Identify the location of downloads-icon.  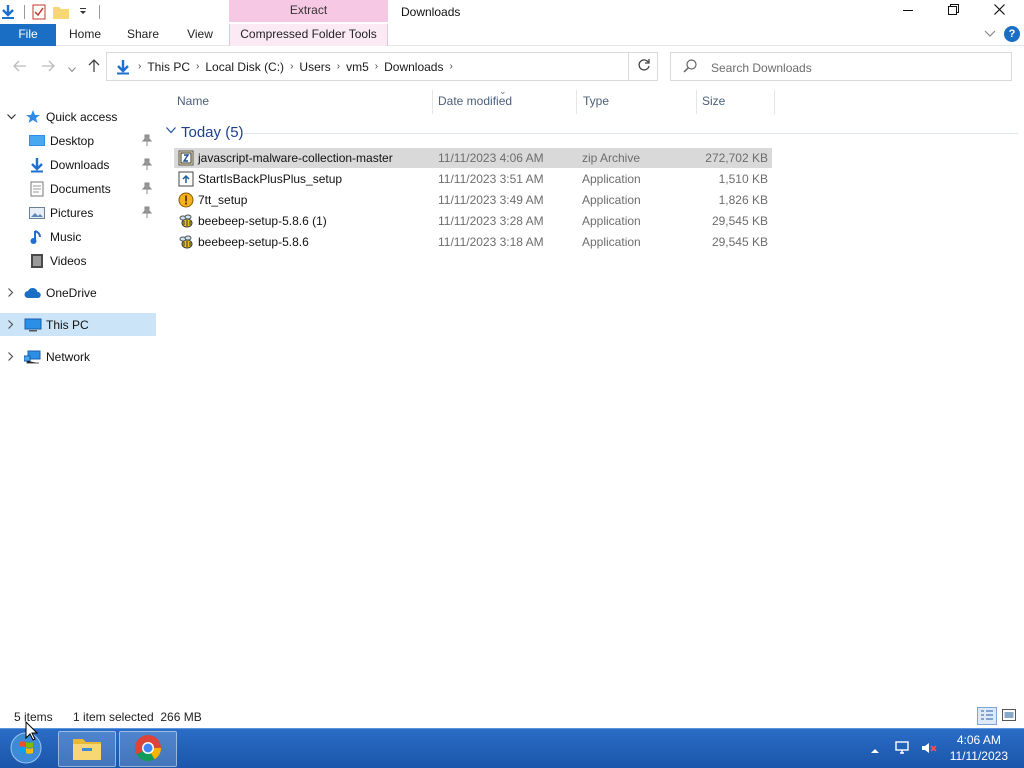
(123, 67).